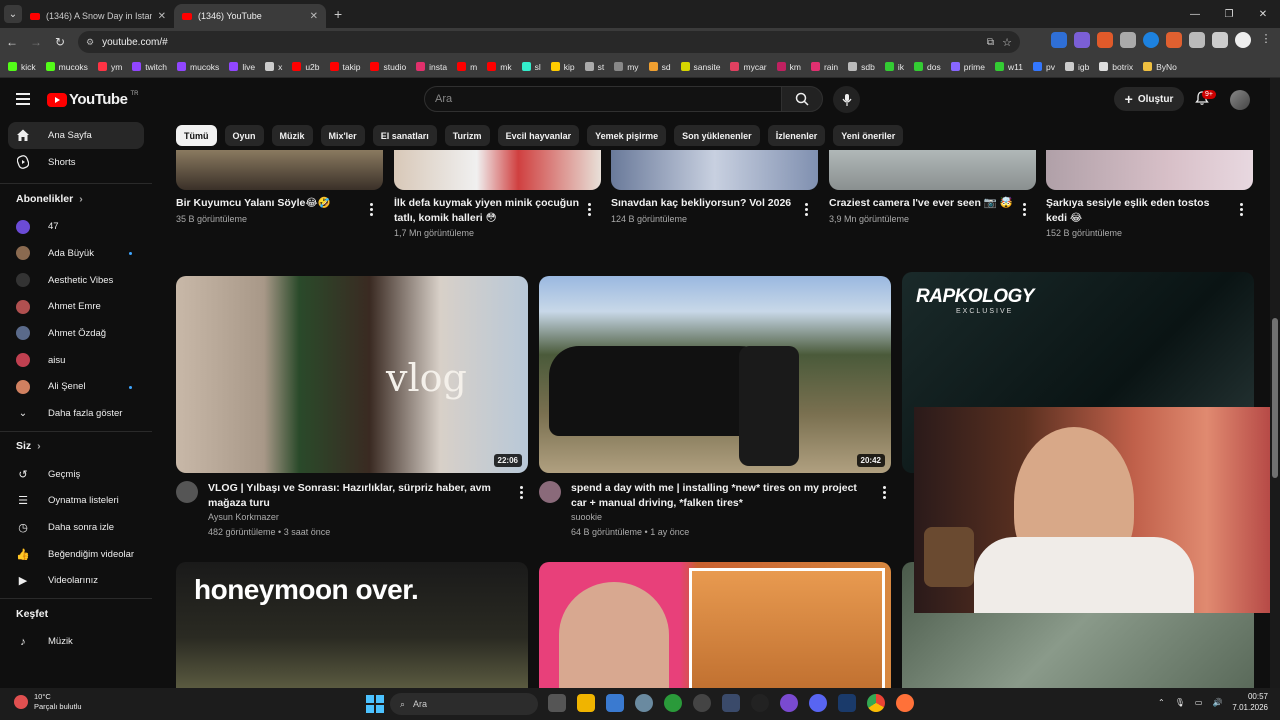  I want to click on bookmark-item: studio, so click(388, 67).